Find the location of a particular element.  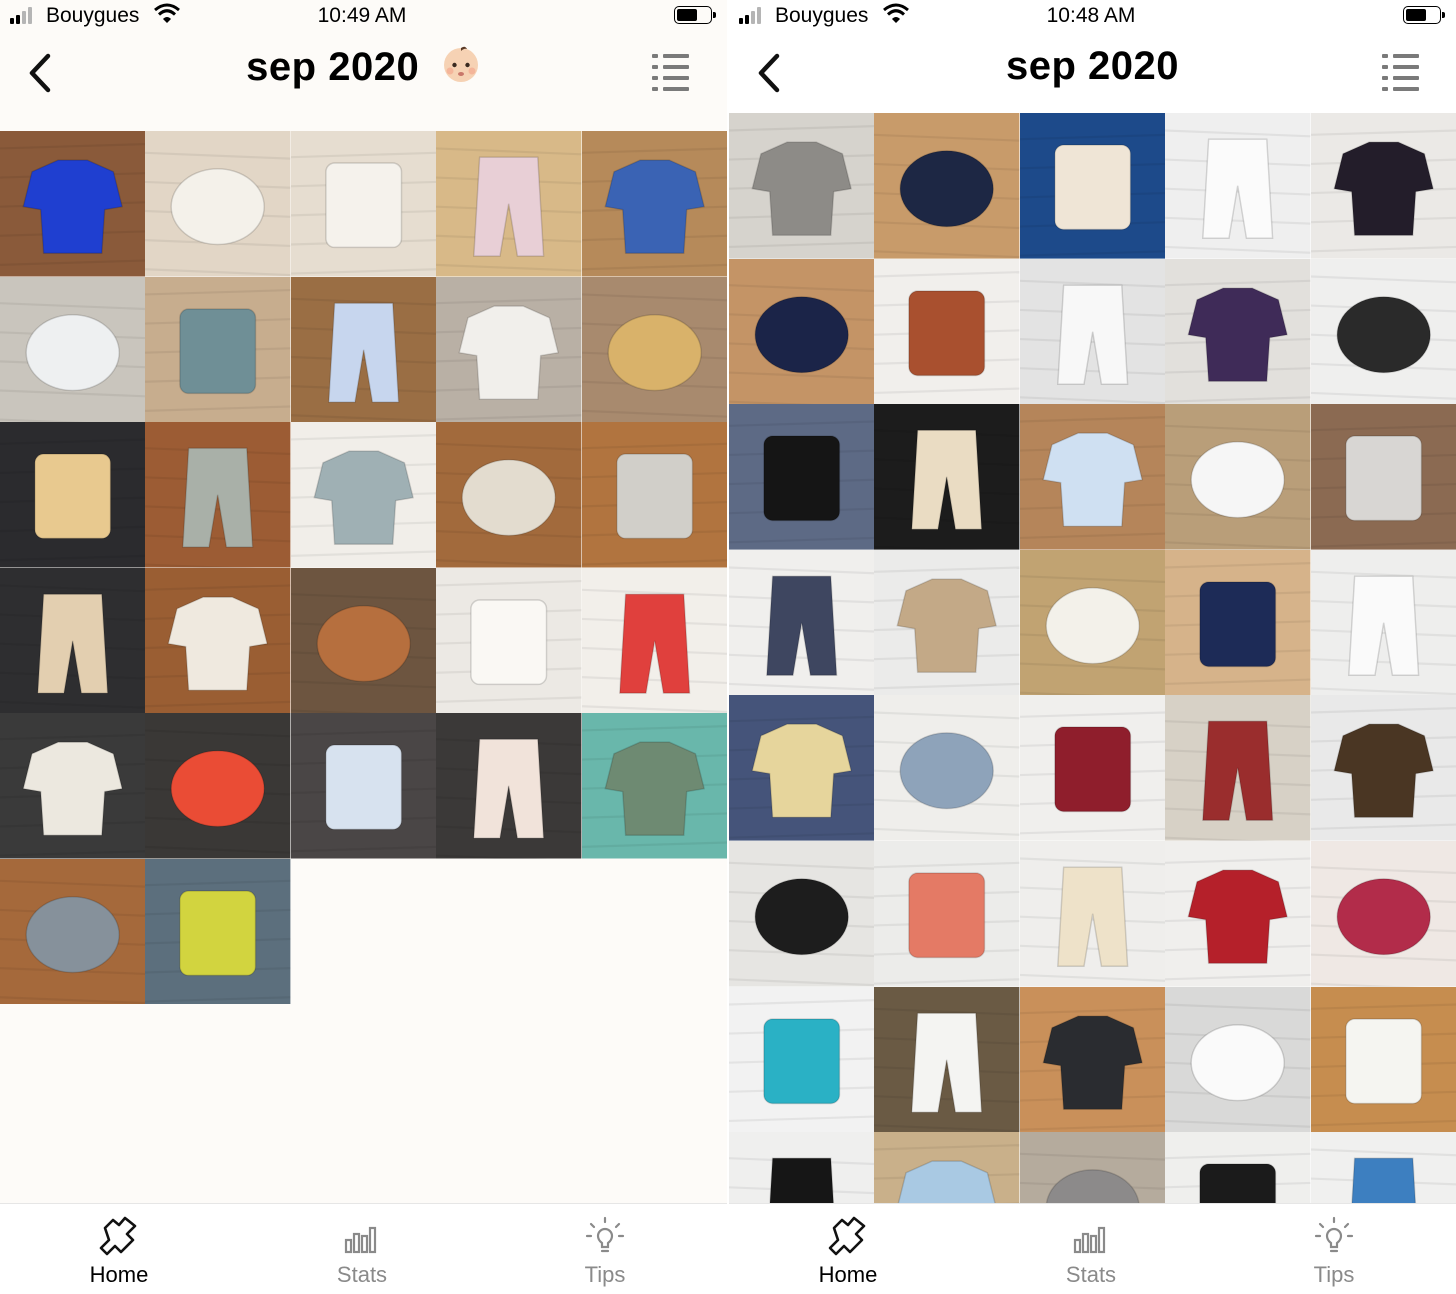

item-thumbnail-black-tank is located at coordinates (802, 1169).